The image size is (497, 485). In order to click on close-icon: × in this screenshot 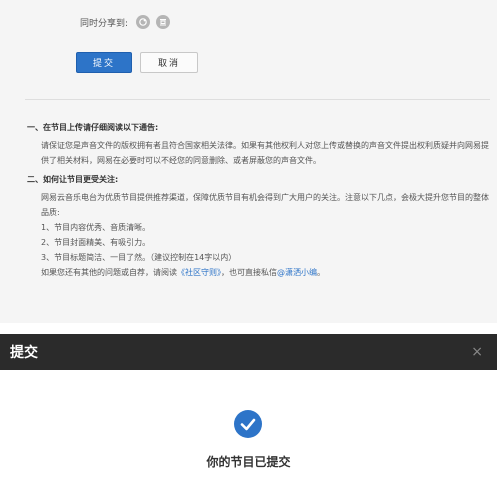, I will do `click(477, 352)`.